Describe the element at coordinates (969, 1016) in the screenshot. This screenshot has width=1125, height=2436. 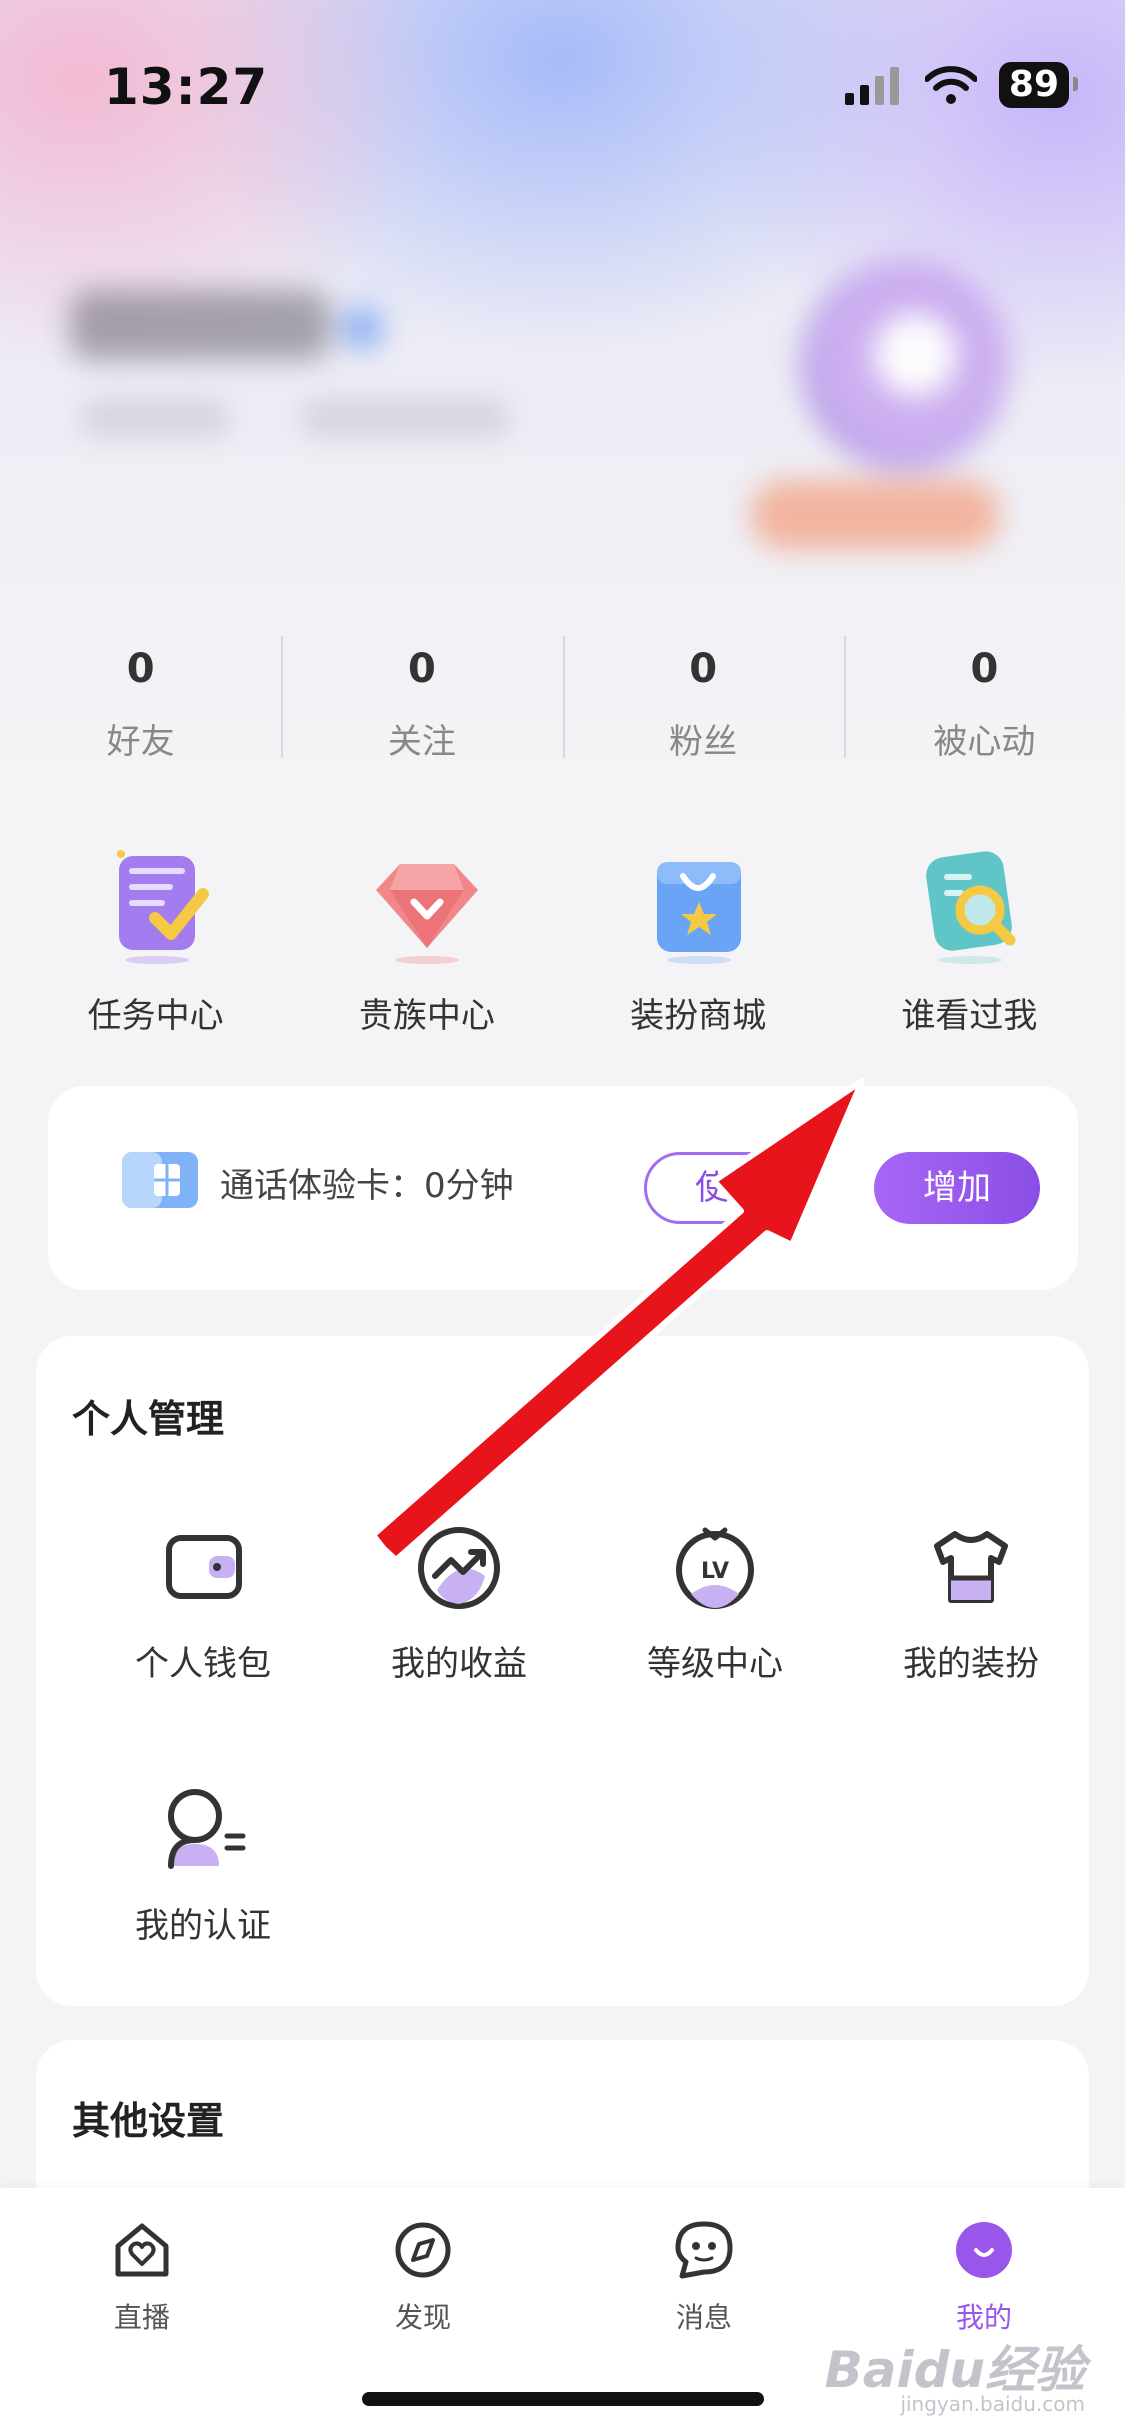
I see `quick-label: 谁看过我` at that location.